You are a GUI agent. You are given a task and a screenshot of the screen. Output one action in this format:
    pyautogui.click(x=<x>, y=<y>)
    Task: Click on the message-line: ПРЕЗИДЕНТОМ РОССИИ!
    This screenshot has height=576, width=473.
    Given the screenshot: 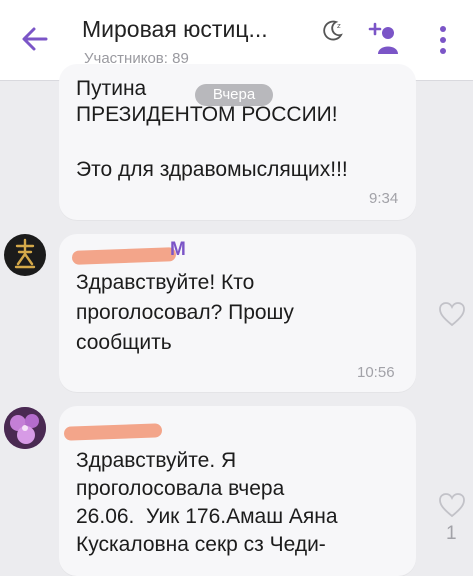 What is the action you would take?
    pyautogui.click(x=207, y=114)
    